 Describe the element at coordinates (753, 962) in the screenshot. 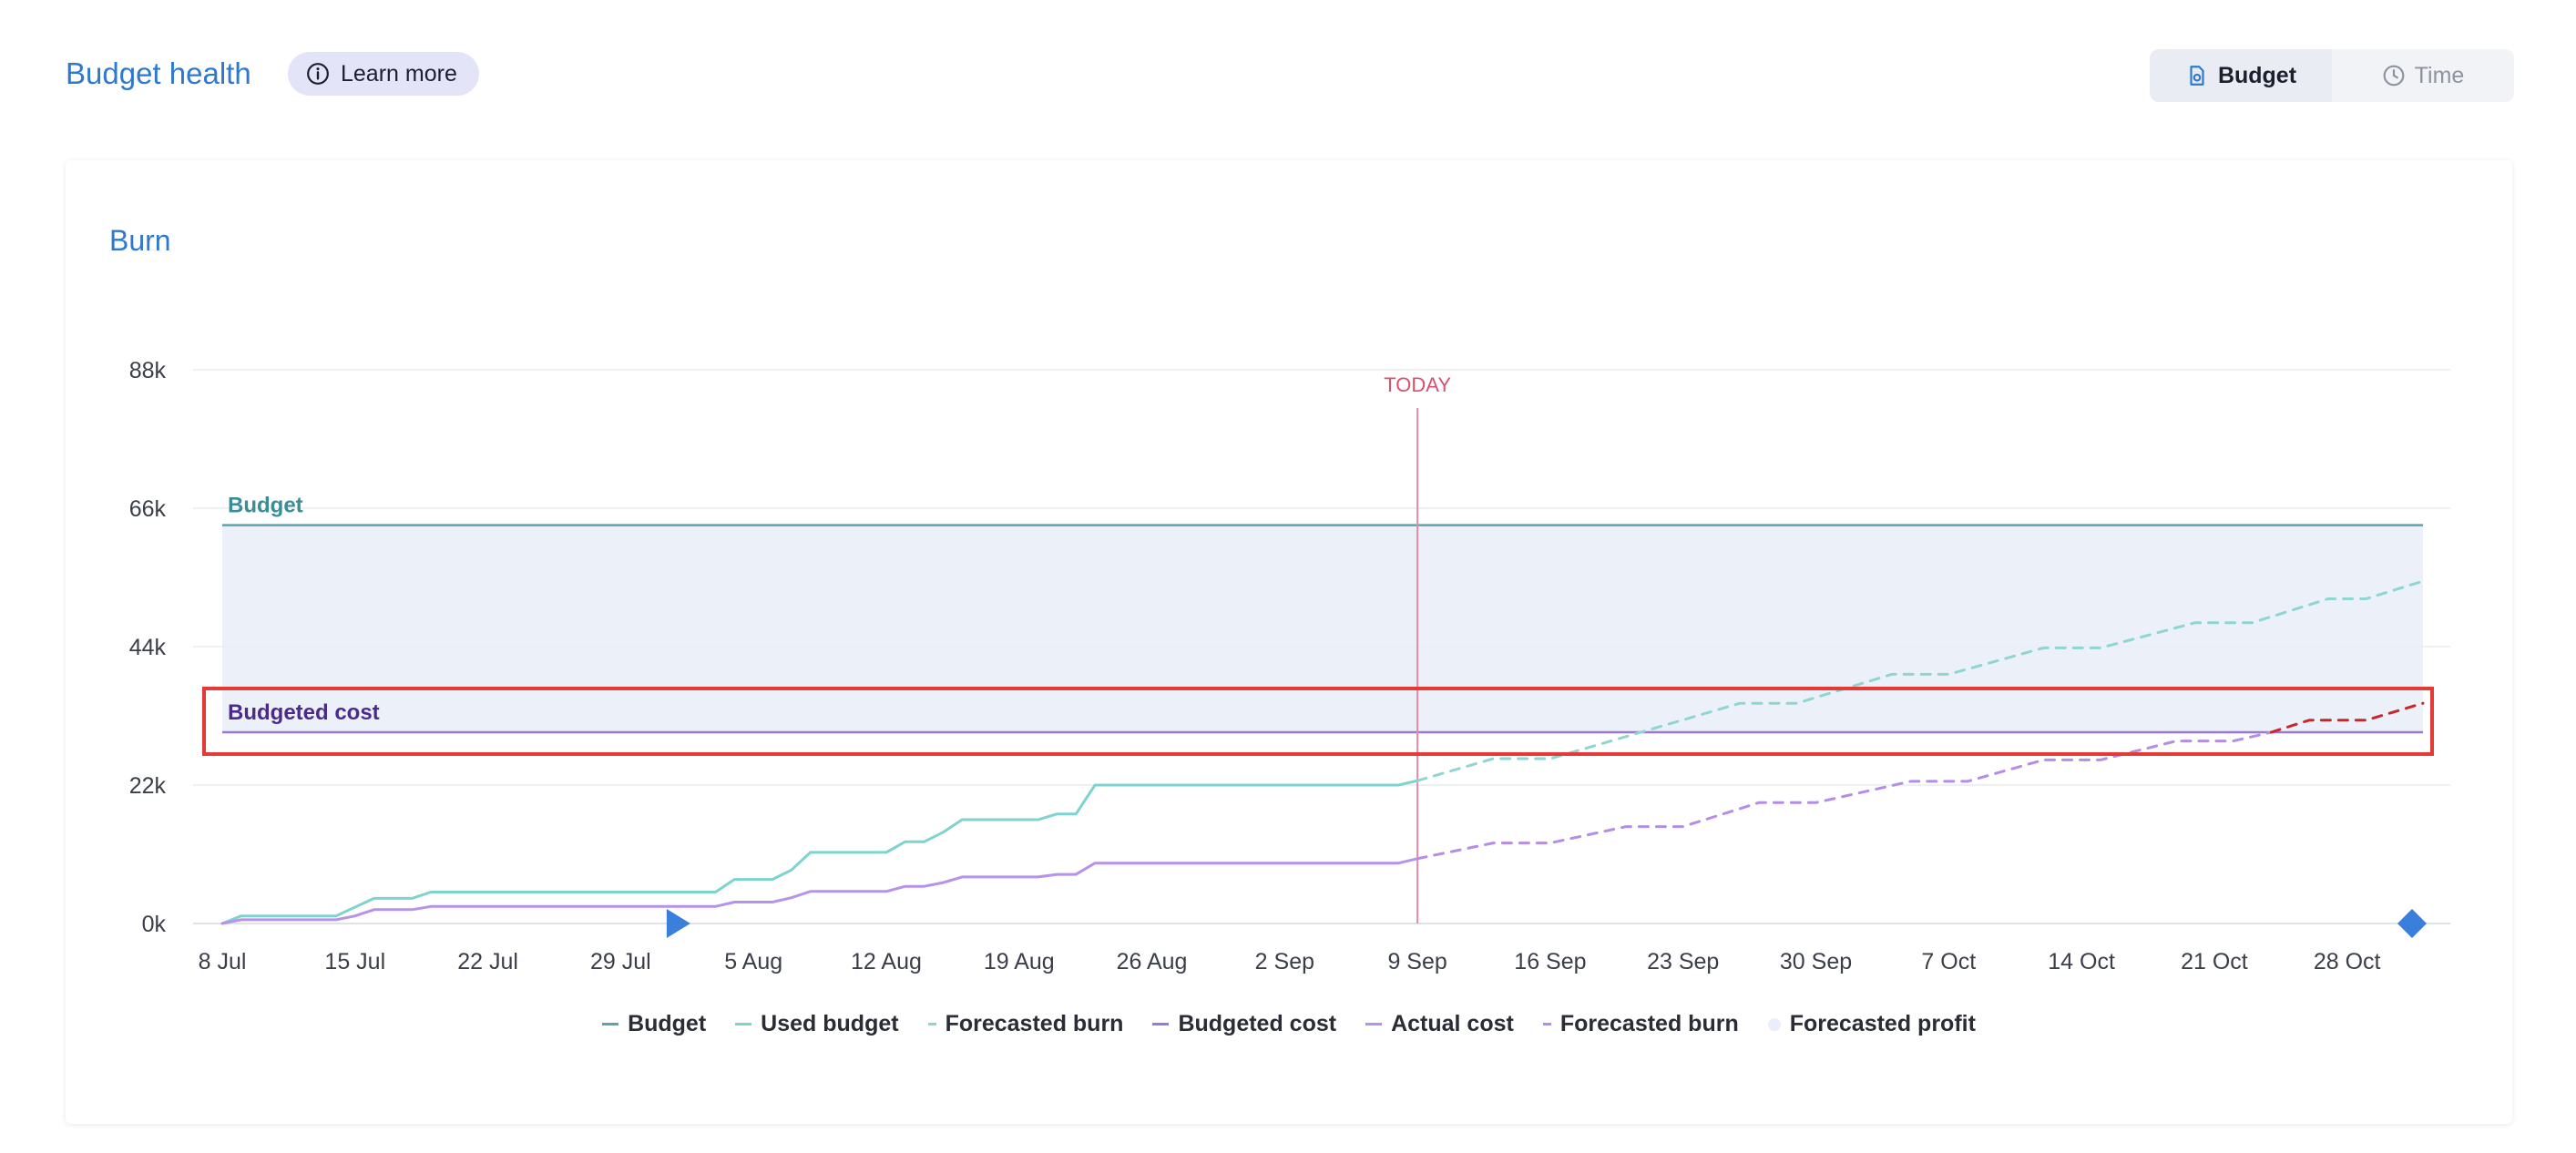

I see `x-tick-label: 5 Aug` at that location.